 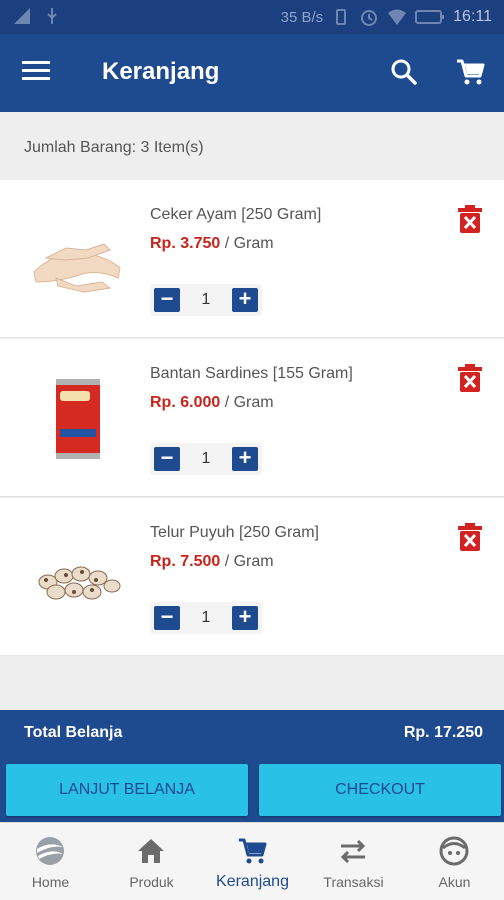 I want to click on nav-label: Produk, so click(x=151, y=882).